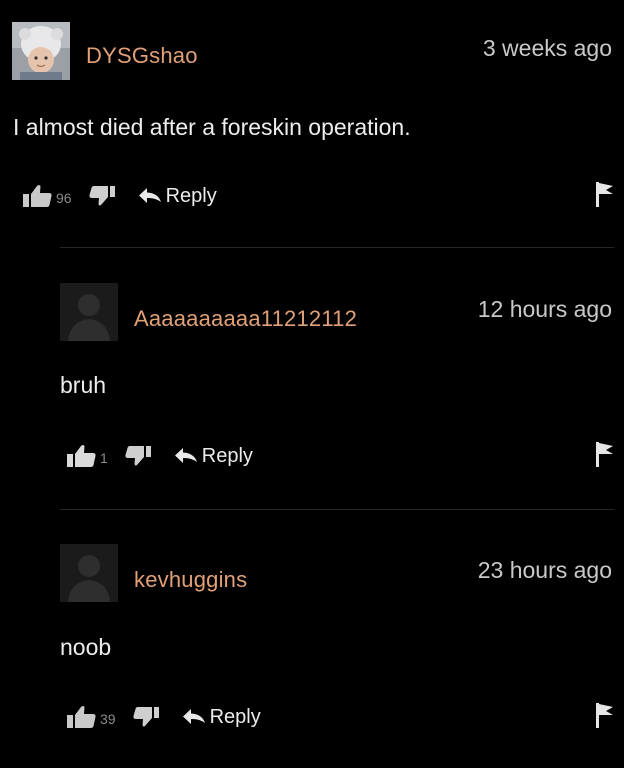 The image size is (624, 768). I want to click on comment-actions: 39 Reply, so click(344, 717).